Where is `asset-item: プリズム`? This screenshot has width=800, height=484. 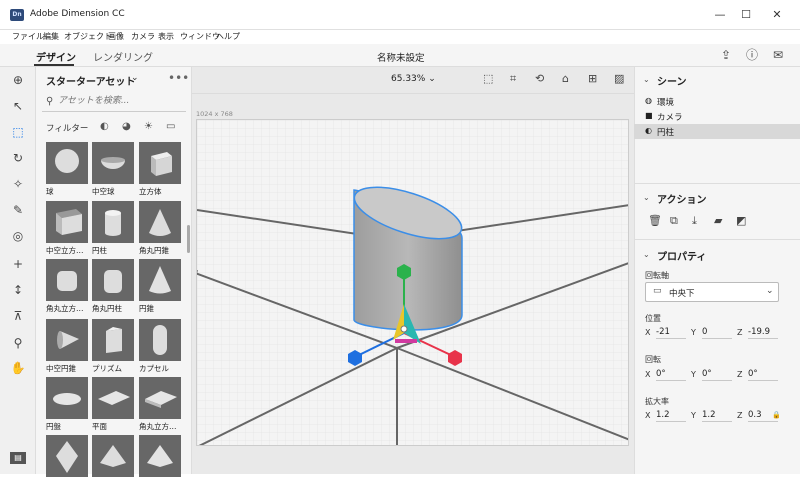 asset-item: プリズム is located at coordinates (113, 346).